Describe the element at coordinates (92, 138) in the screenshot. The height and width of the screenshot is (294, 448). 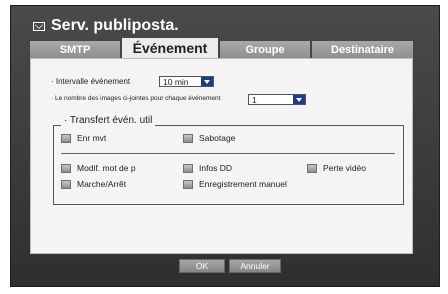
I see `checkbox-label: Enr mvt` at that location.